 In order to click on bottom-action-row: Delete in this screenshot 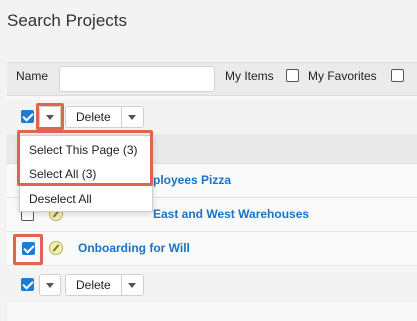, I will do `click(212, 285)`.